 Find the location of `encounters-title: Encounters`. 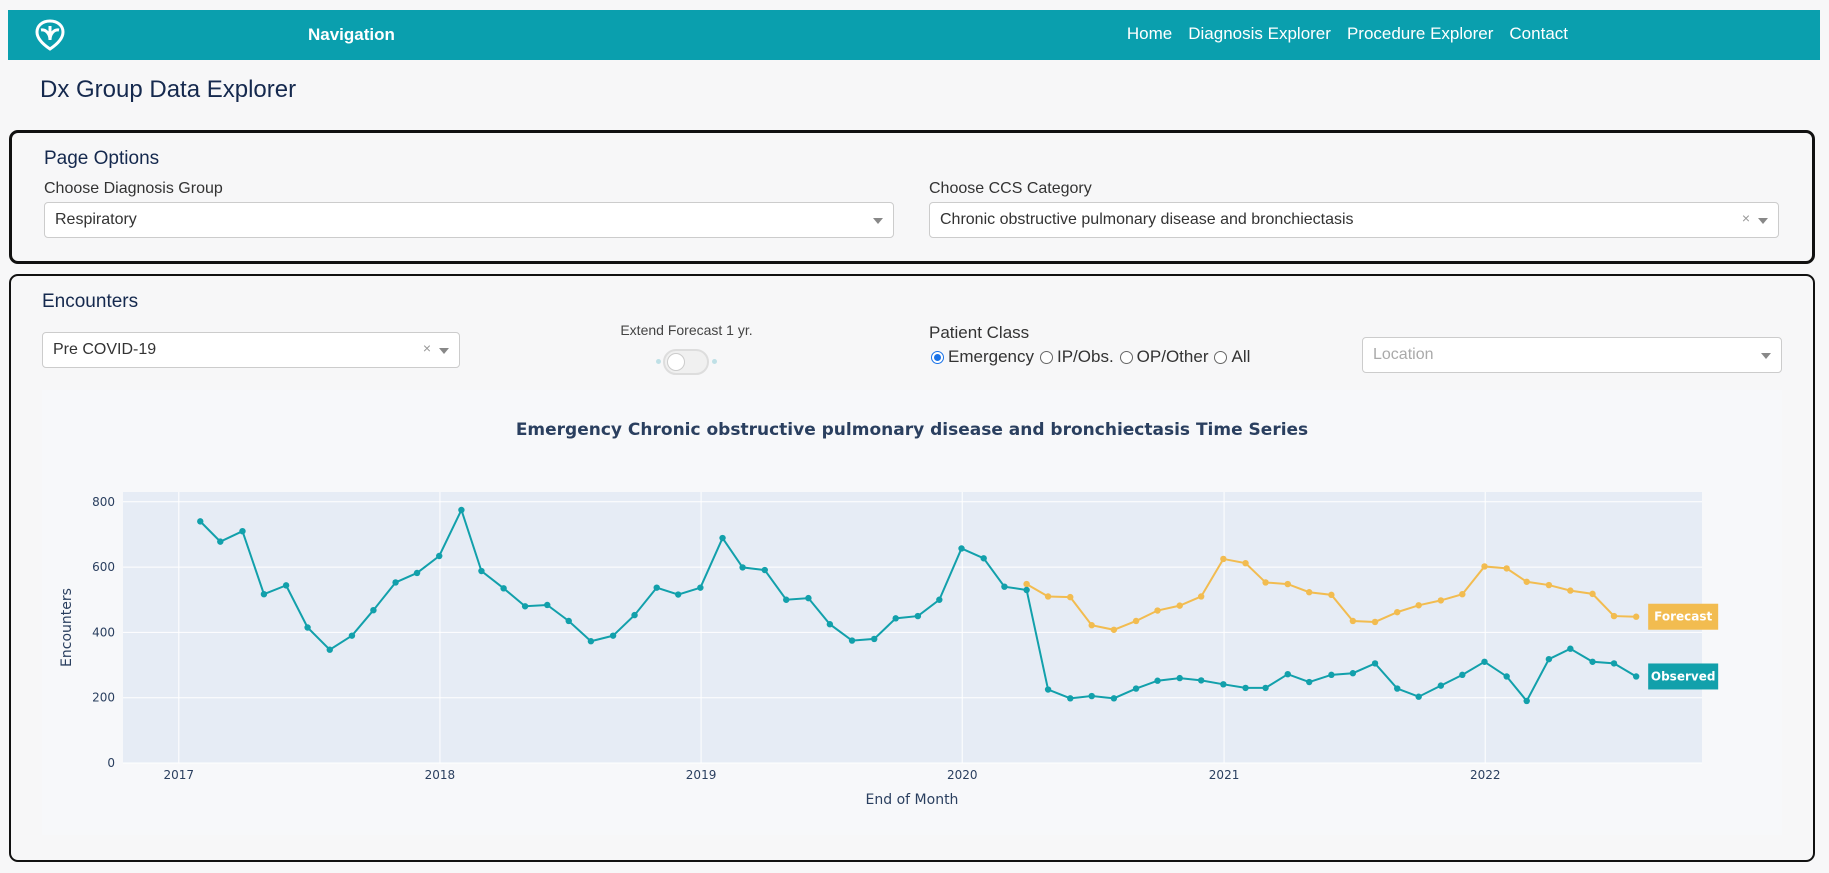

encounters-title: Encounters is located at coordinates (90, 301).